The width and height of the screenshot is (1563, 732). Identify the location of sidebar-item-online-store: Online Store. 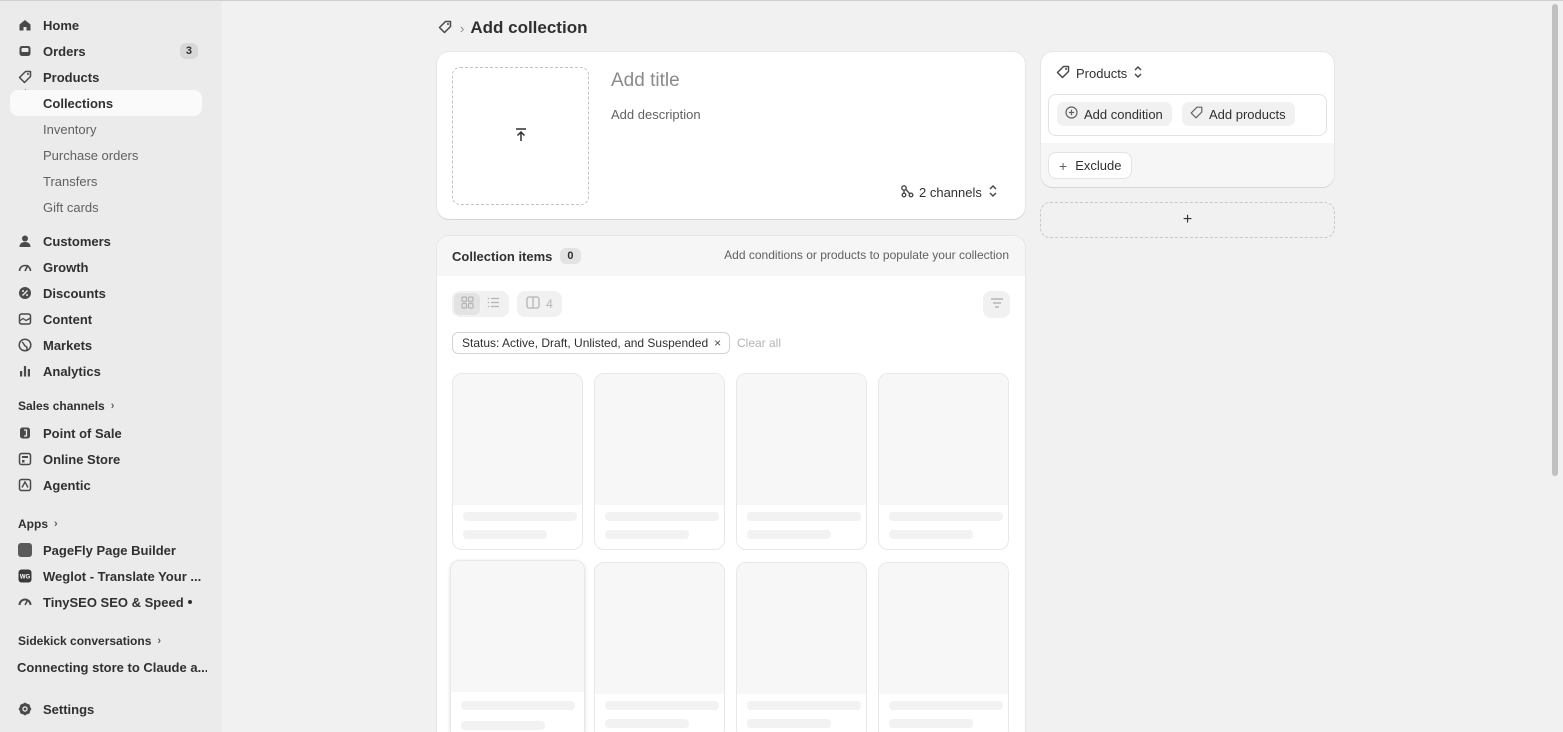
(106, 459).